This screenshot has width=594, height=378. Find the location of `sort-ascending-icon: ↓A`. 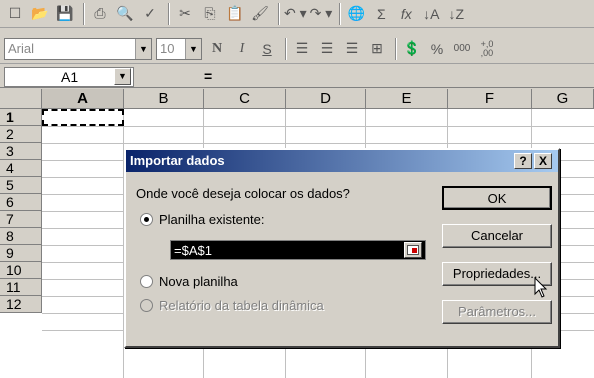

sort-ascending-icon: ↓A is located at coordinates (431, 14).